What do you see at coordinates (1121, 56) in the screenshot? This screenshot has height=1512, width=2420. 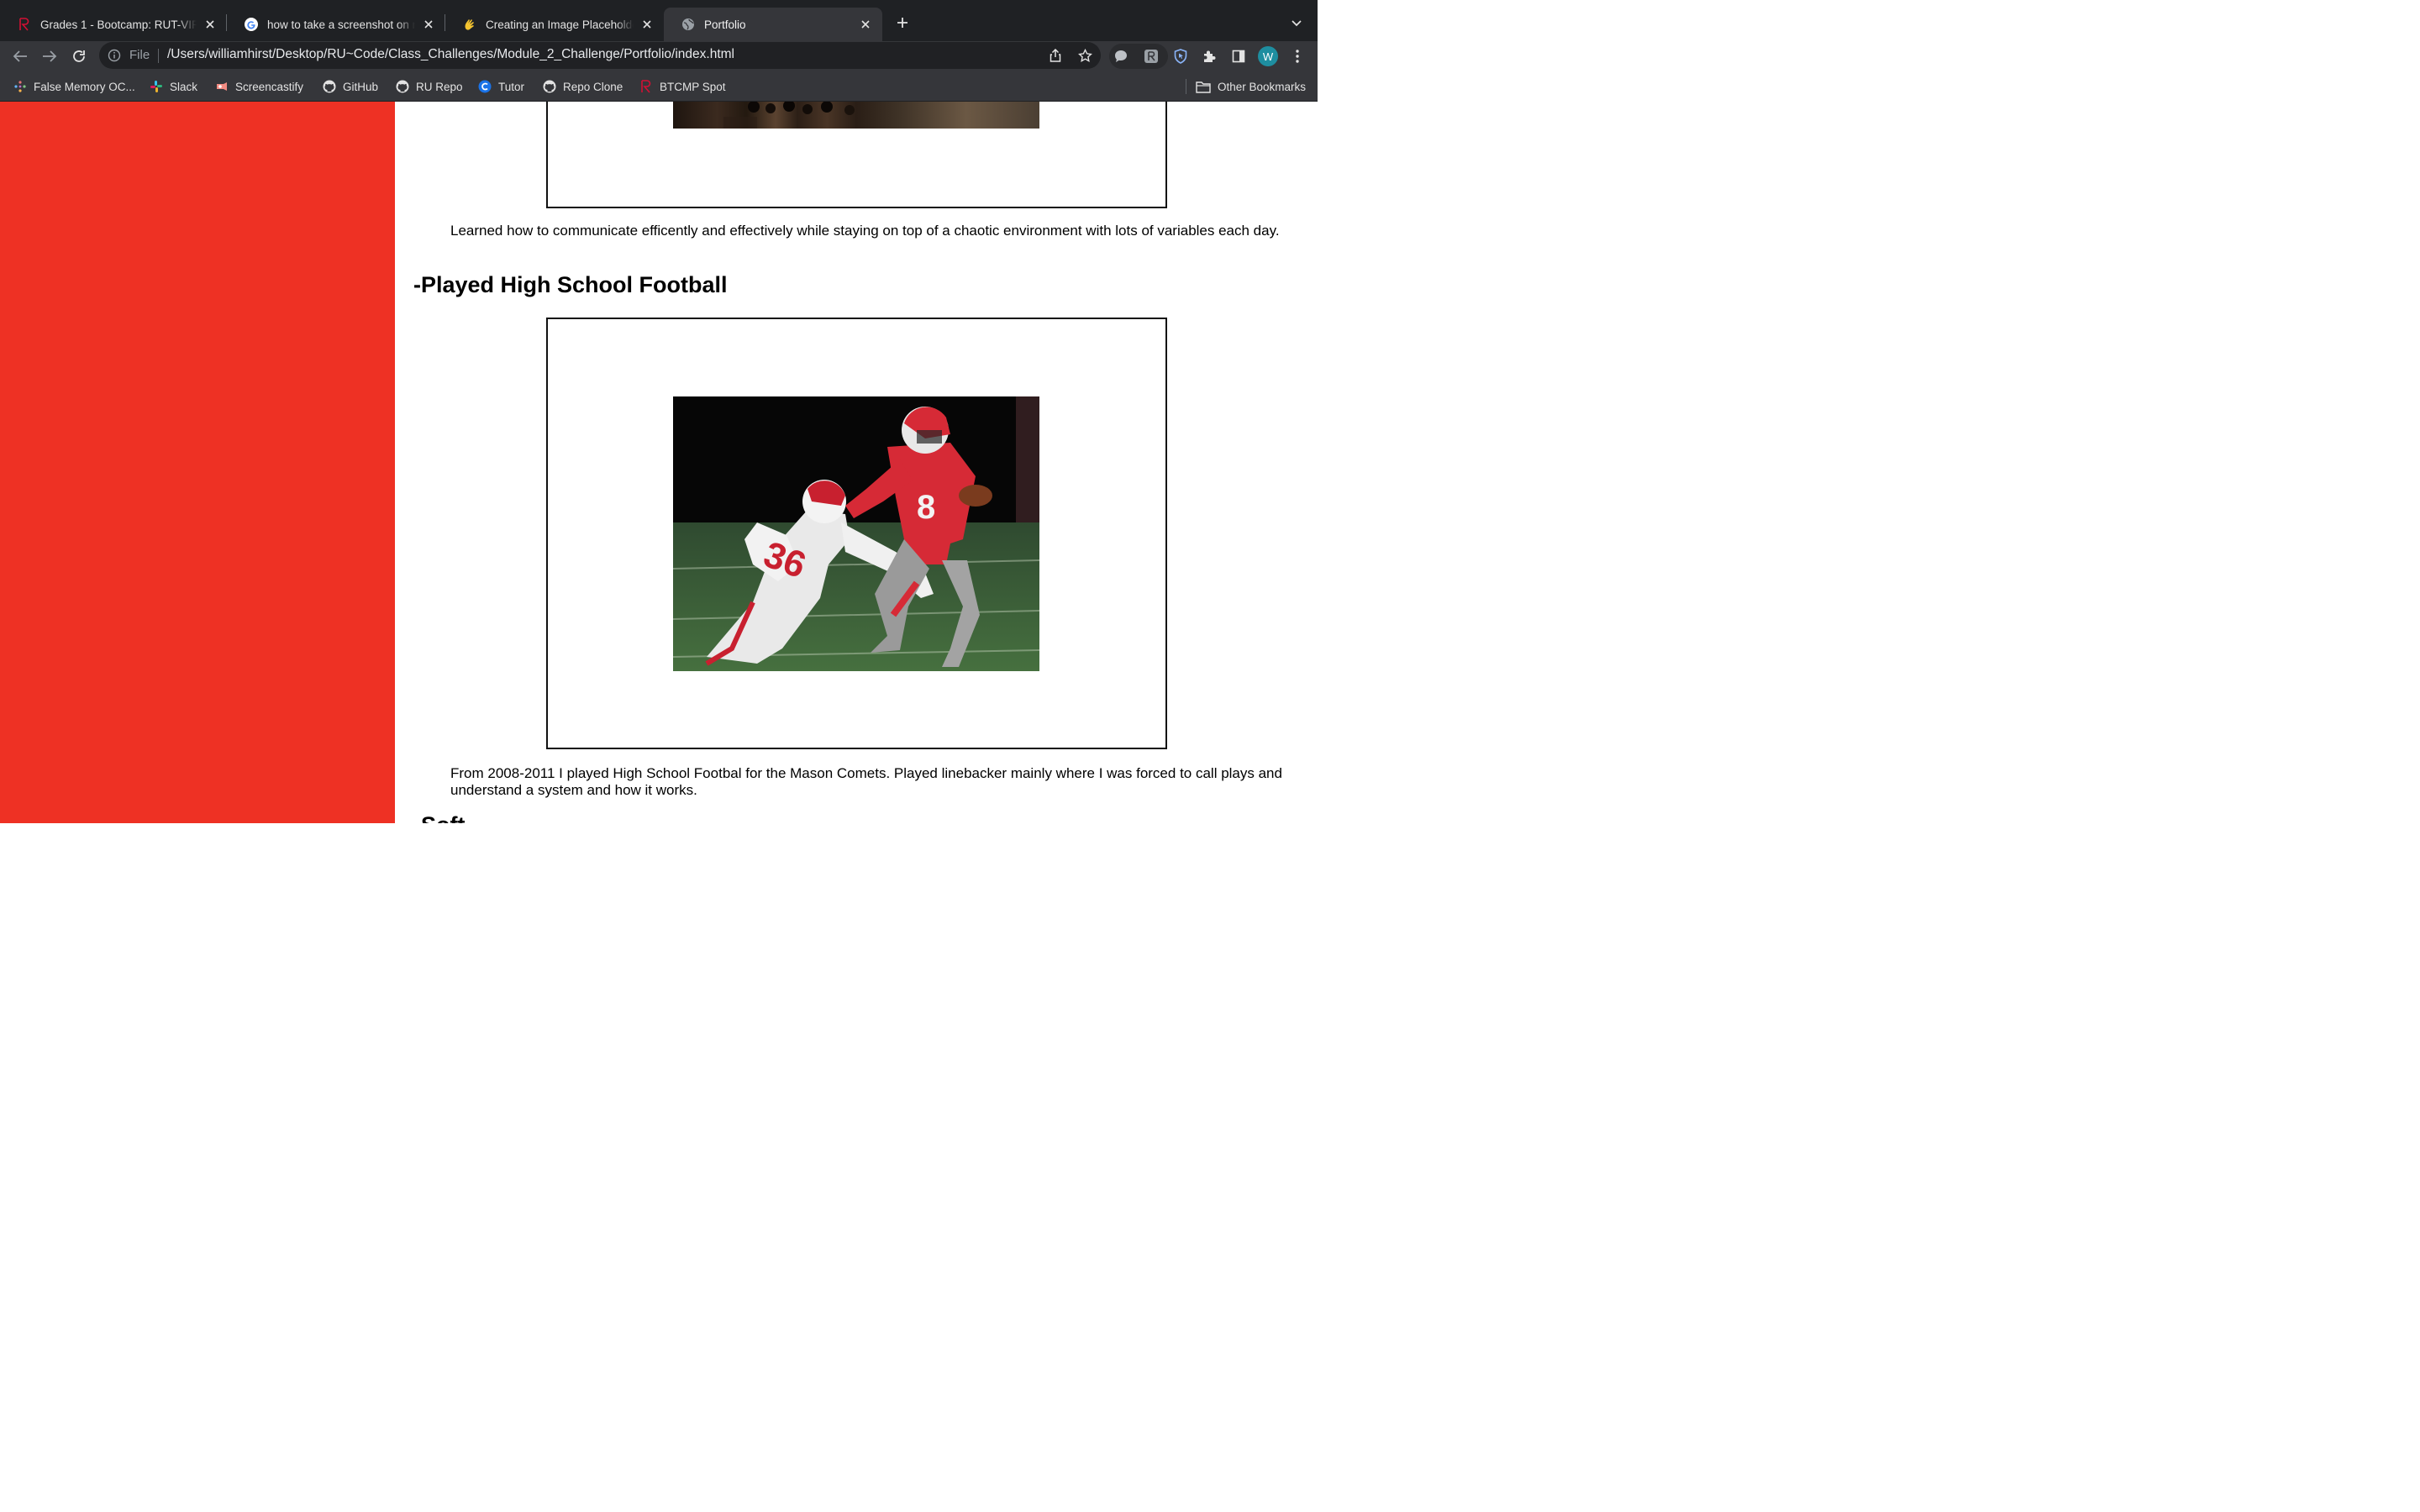 I see `chat-bubble-icon` at bounding box center [1121, 56].